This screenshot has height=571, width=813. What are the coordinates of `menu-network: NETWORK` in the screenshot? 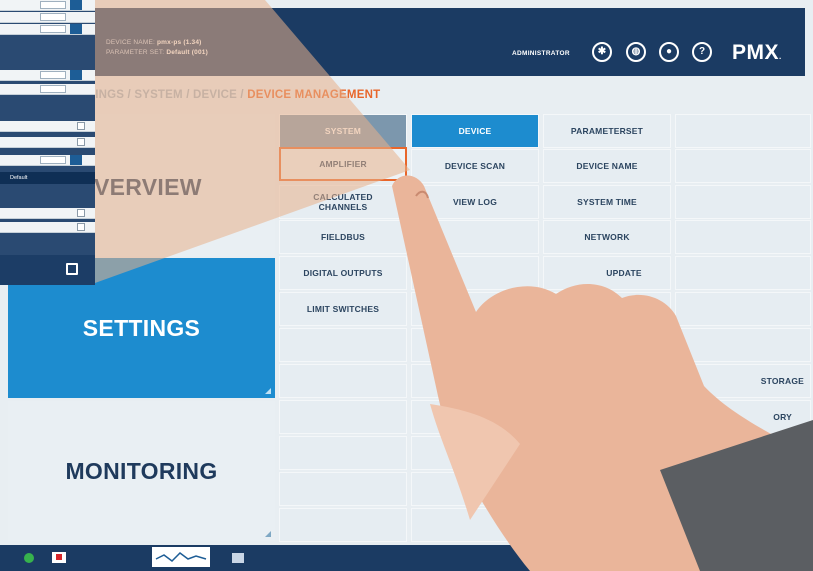 It's located at (607, 237).